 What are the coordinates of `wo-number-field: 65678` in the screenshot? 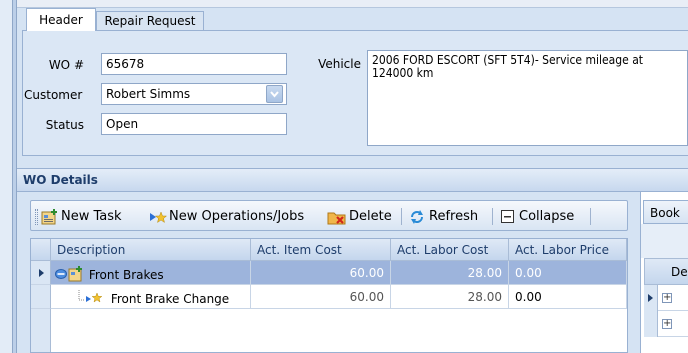 It's located at (194, 64).